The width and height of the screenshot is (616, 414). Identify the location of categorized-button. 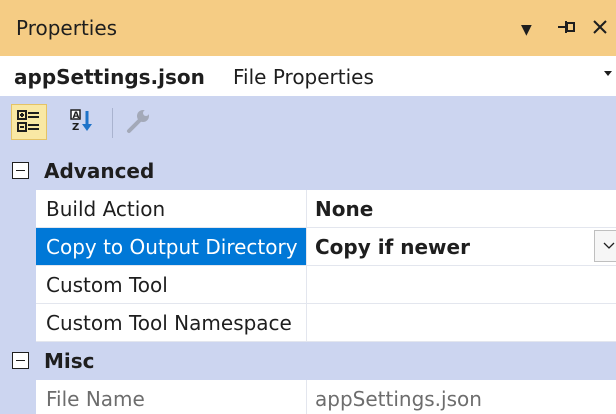
(29, 122).